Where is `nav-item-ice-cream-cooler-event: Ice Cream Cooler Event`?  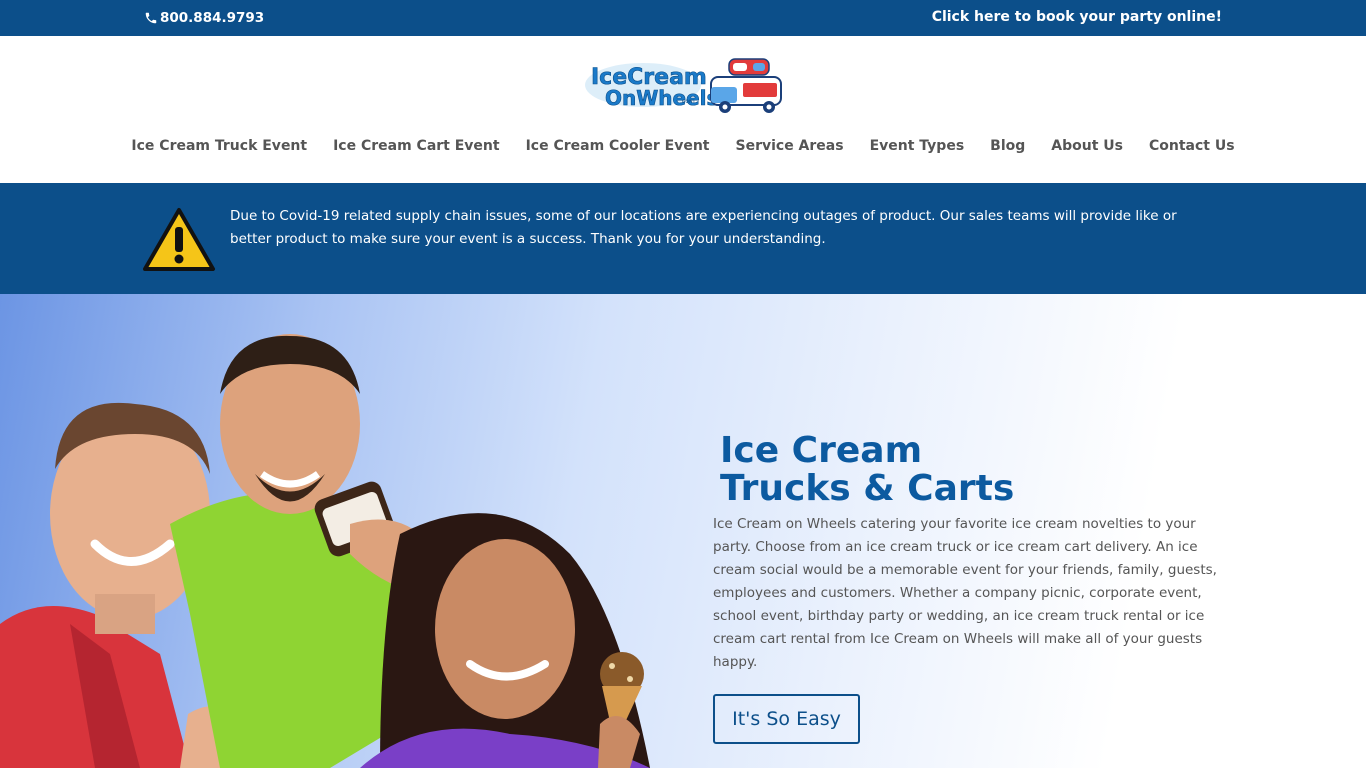 nav-item-ice-cream-cooler-event: Ice Cream Cooler Event is located at coordinates (618, 146).